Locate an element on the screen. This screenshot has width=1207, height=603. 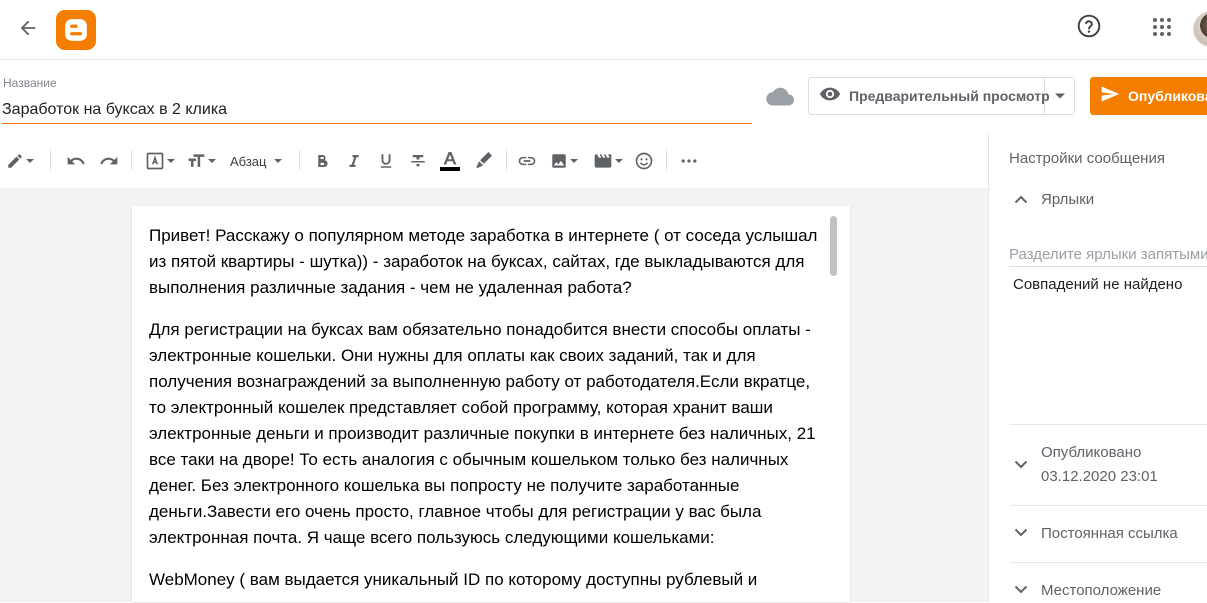
send-icon is located at coordinates (1110, 96).